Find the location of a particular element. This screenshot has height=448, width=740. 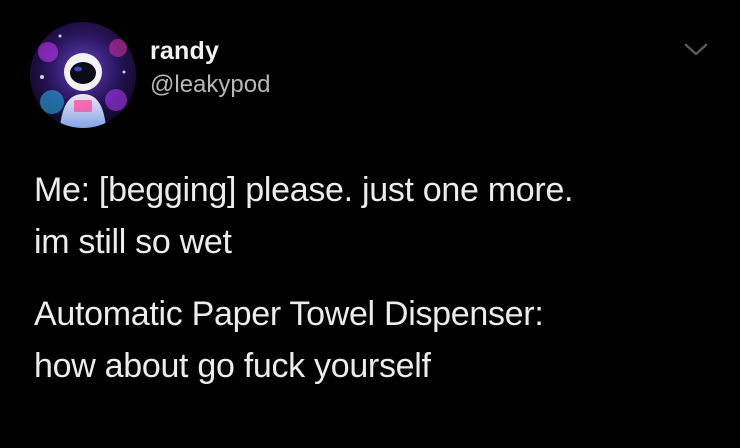

tweet-line: Automatic Paper Towel Dispenser: is located at coordinates (289, 314).